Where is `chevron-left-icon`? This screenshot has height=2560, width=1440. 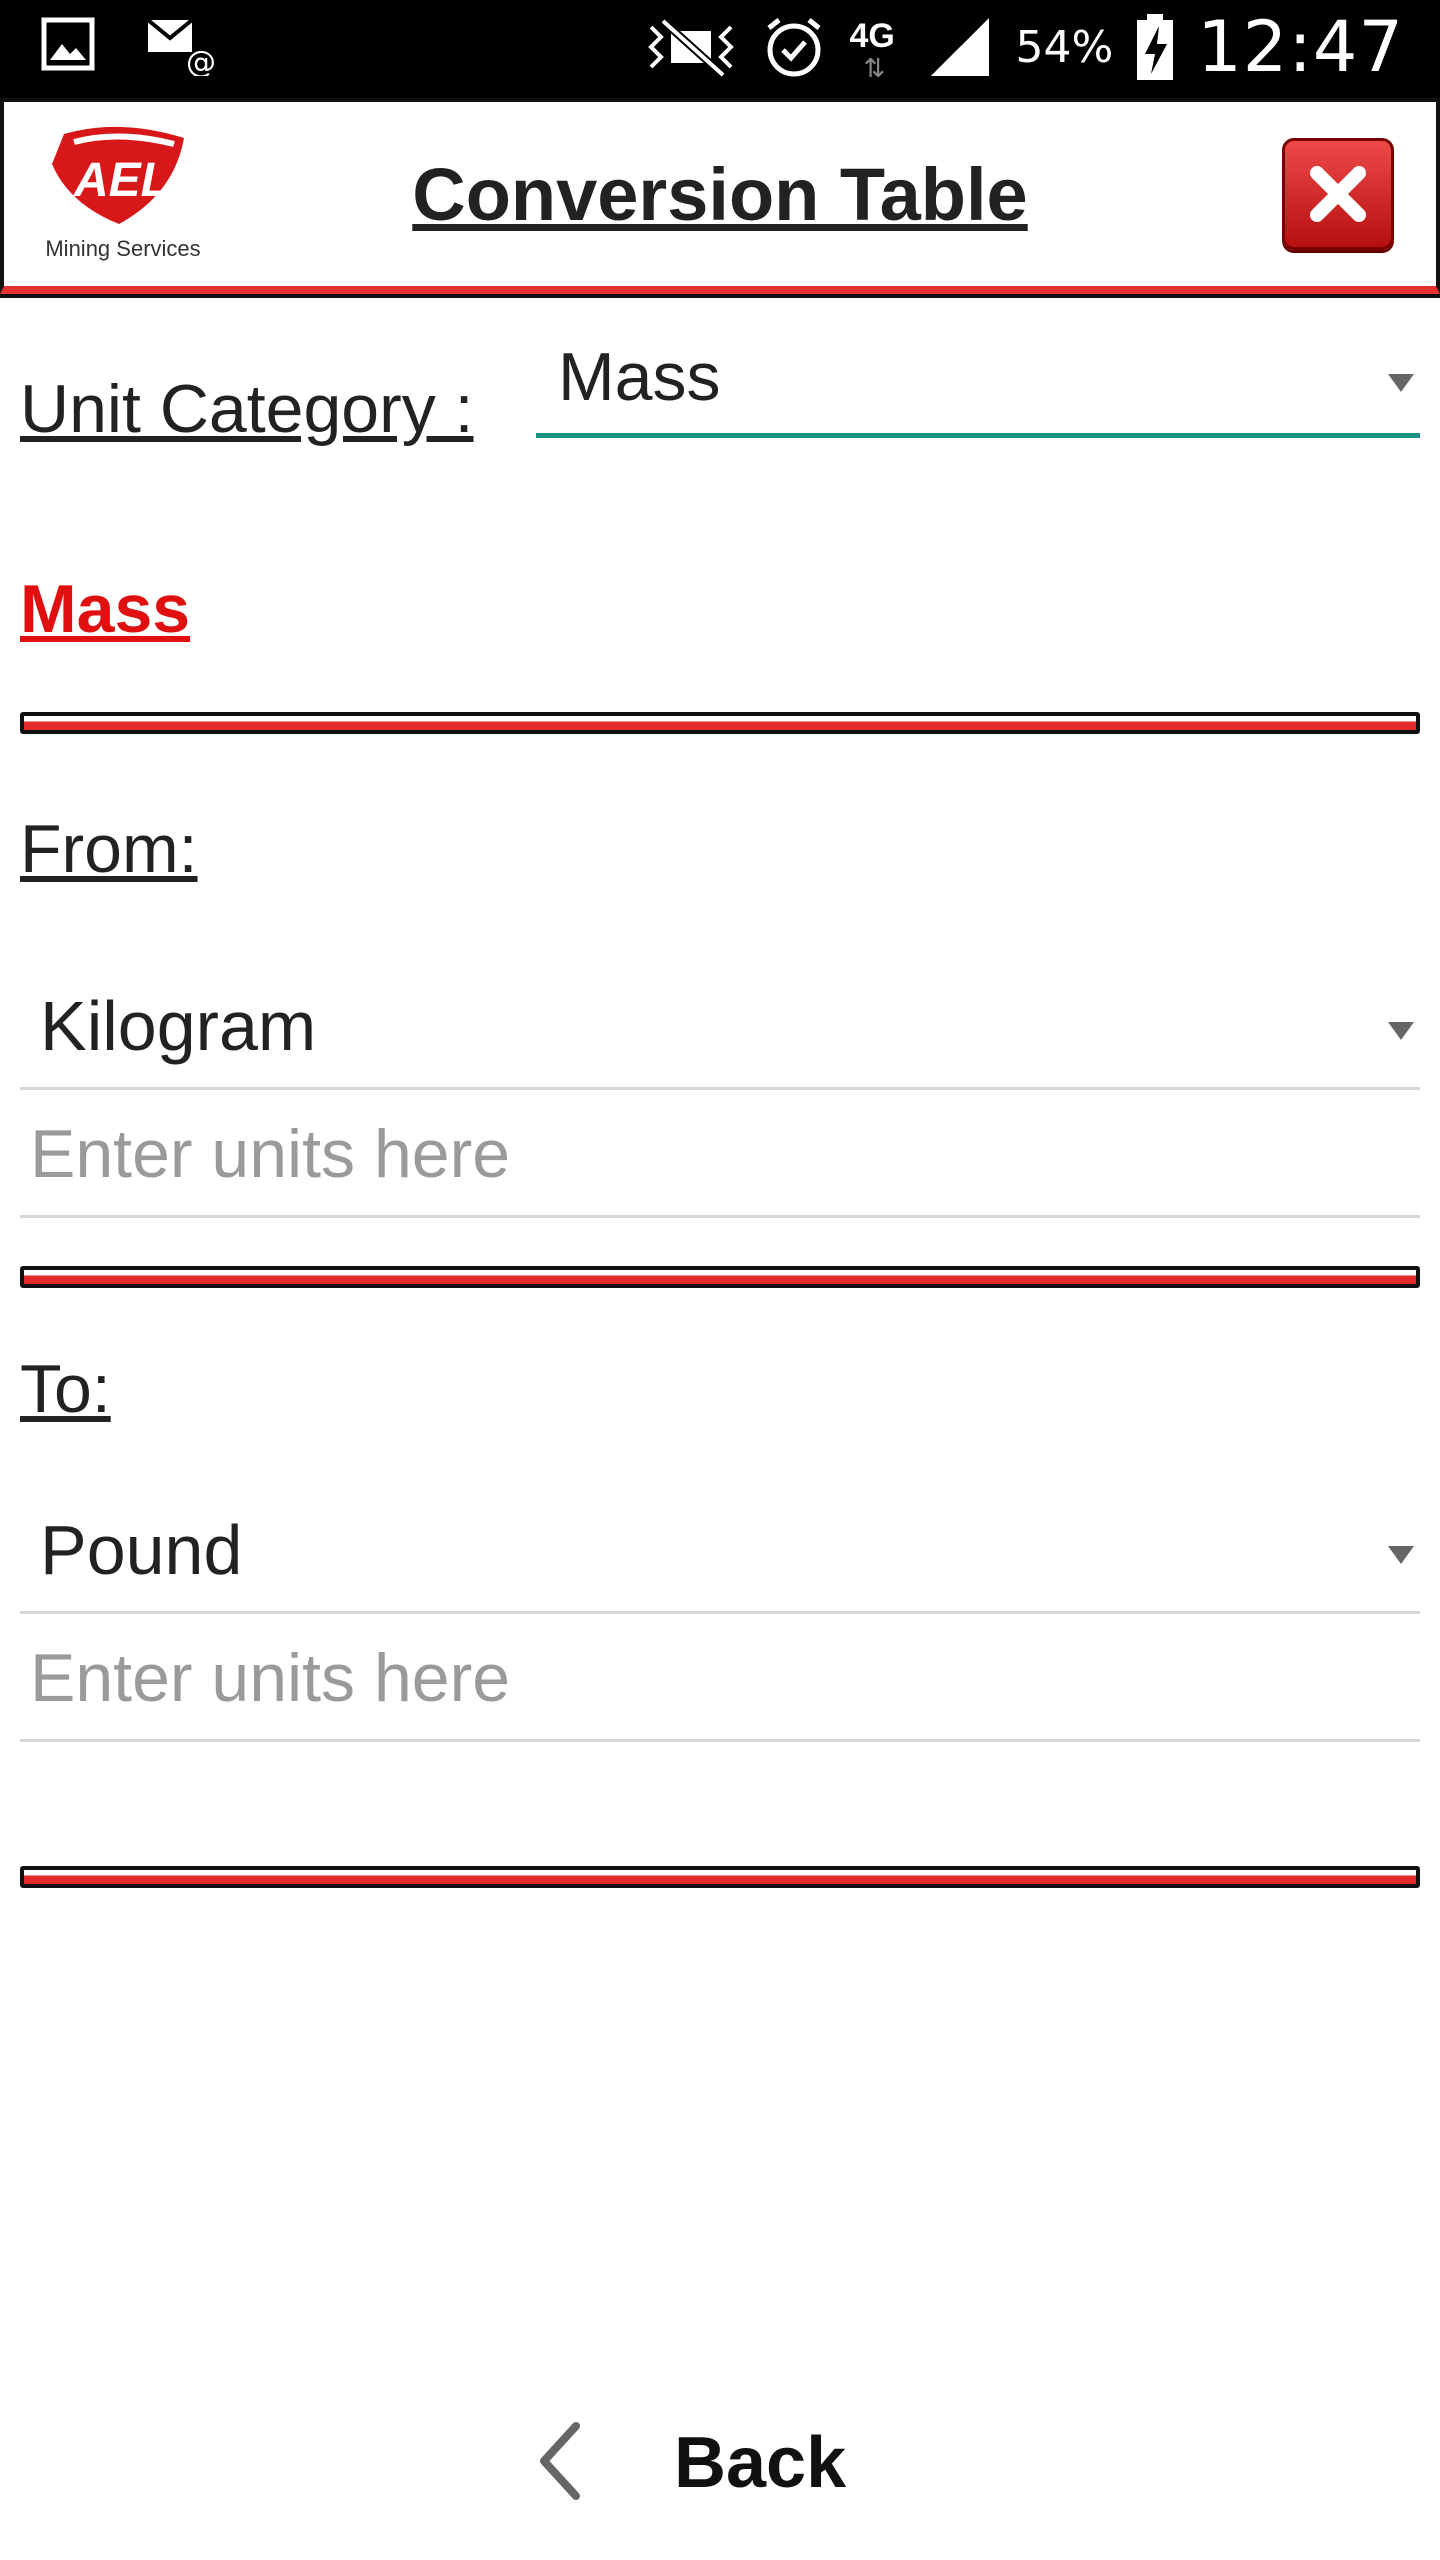
chevron-left-icon is located at coordinates (560, 2461).